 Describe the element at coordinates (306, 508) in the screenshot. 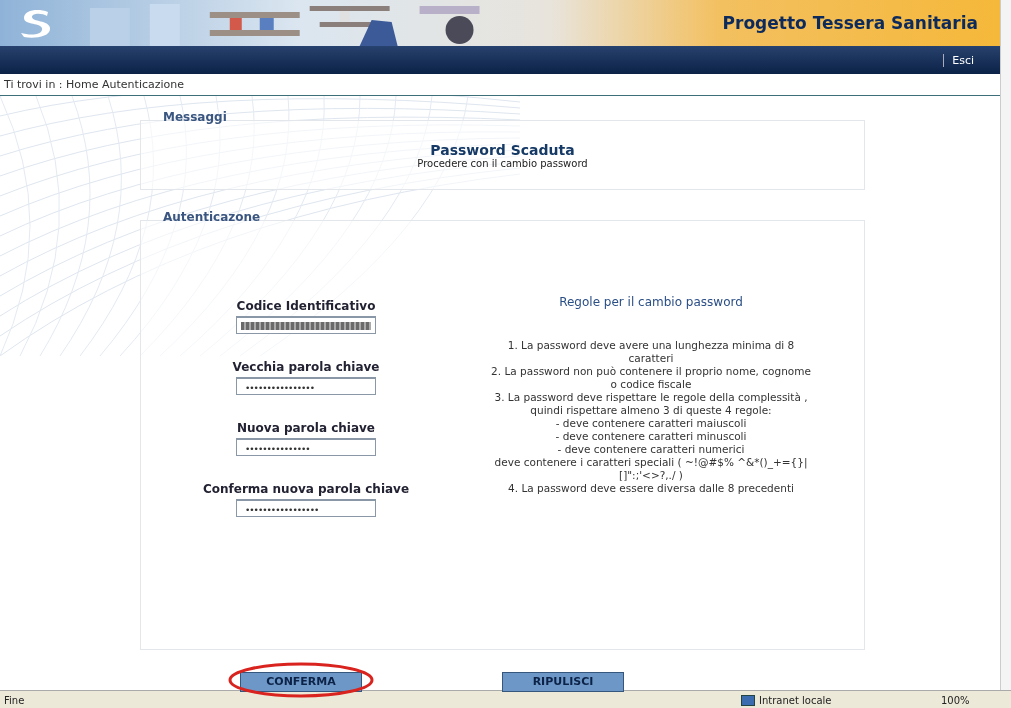

I see `input-field: •••••••••••••••••` at that location.